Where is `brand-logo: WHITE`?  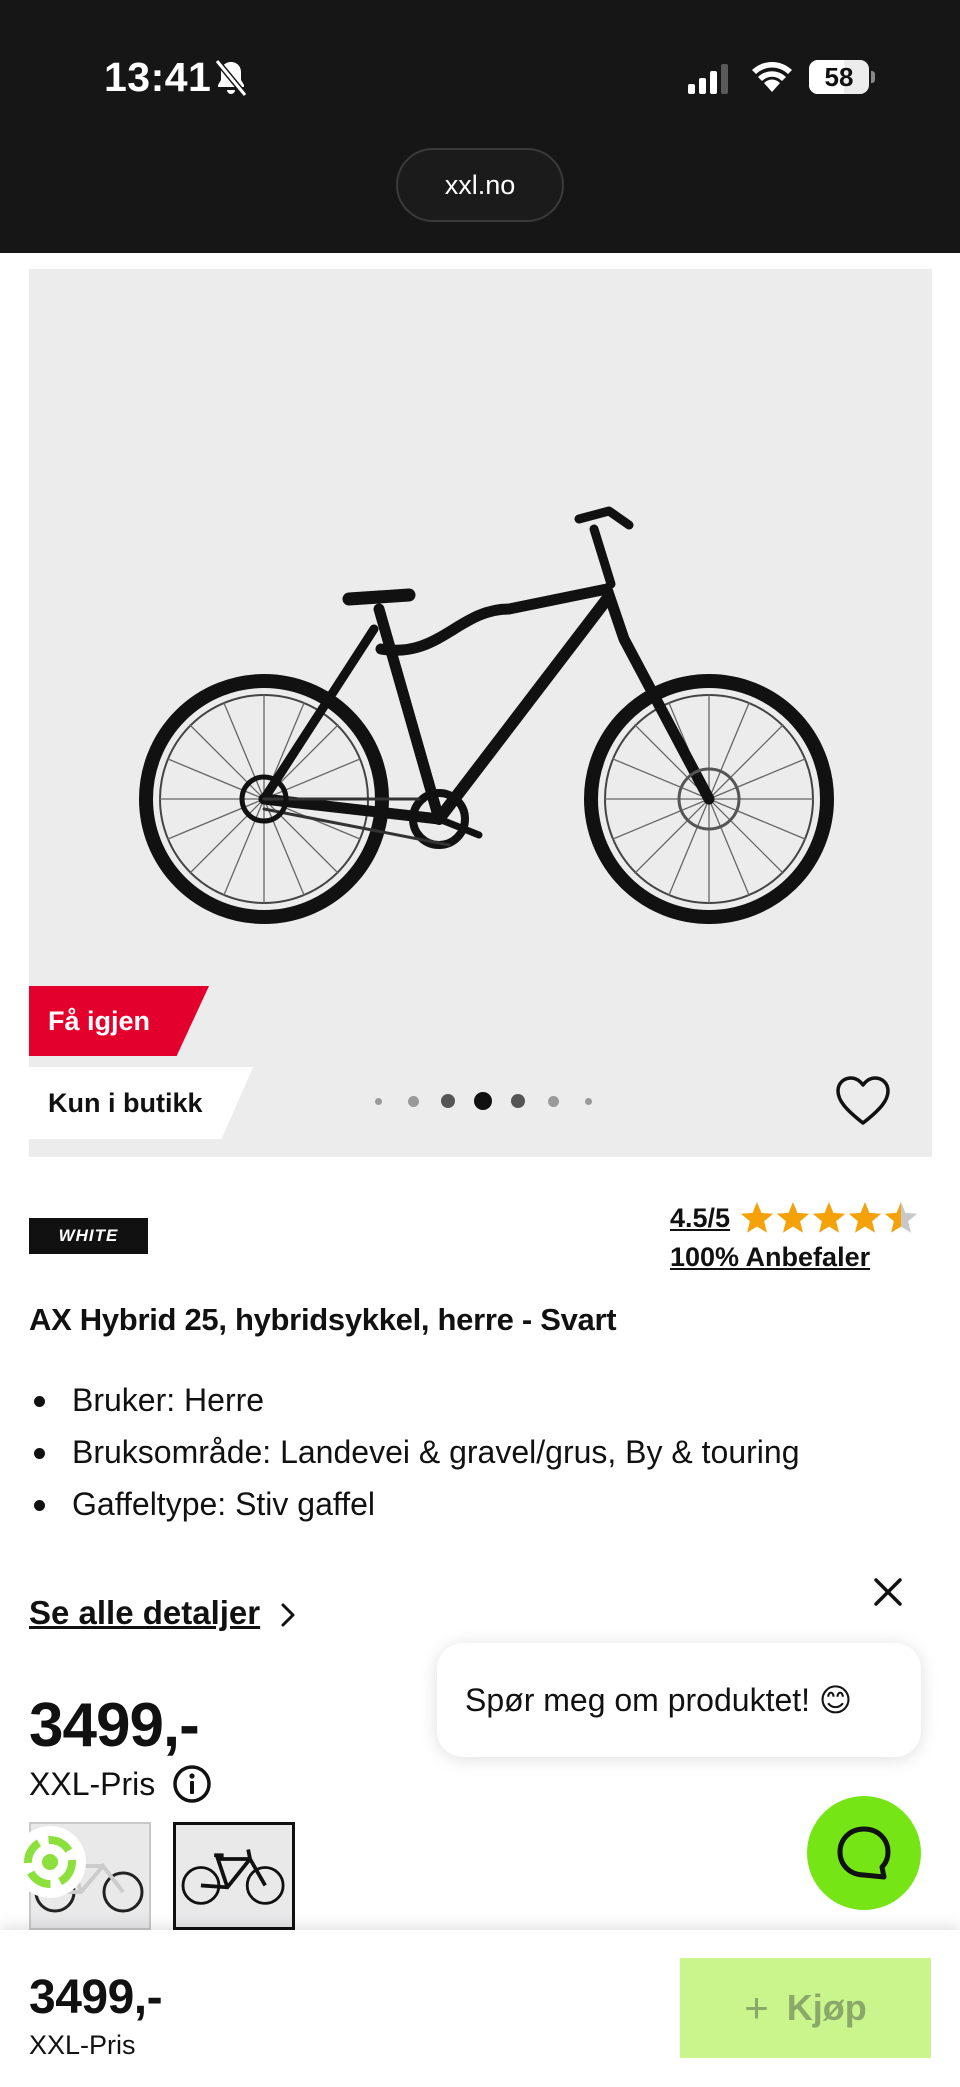
brand-logo: WHITE is located at coordinates (88, 1236).